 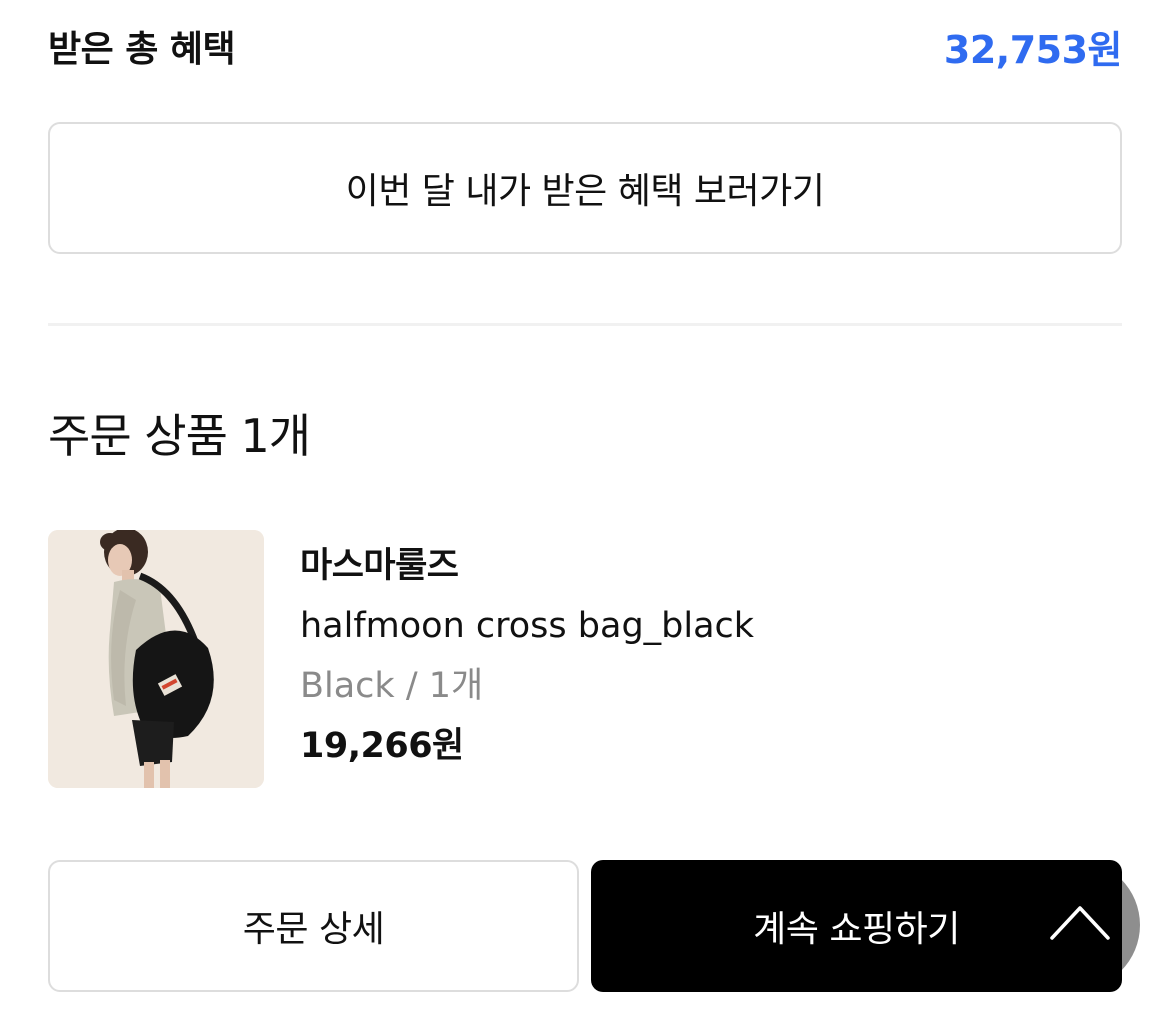 What do you see at coordinates (142, 49) in the screenshot?
I see `total-benefit-label: 받은 총 혜택` at bounding box center [142, 49].